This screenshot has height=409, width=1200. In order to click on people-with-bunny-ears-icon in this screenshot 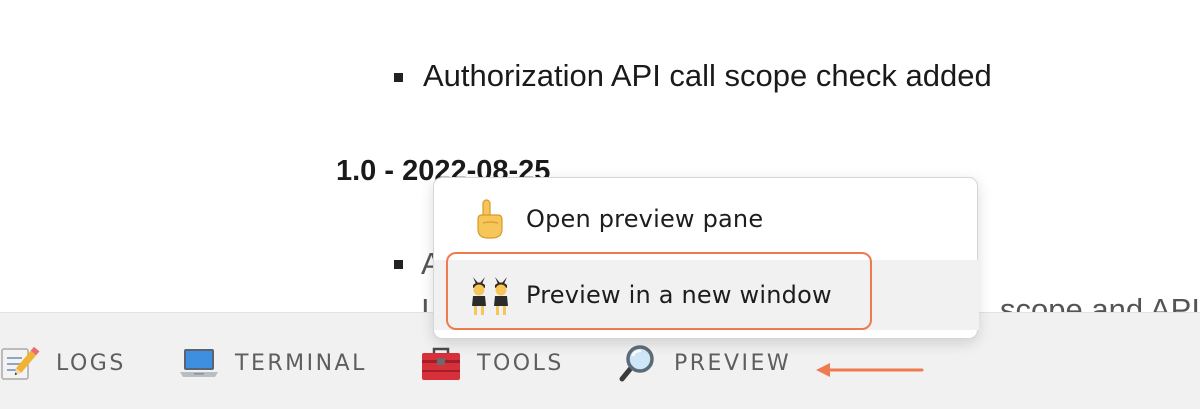, I will do `click(490, 296)`.